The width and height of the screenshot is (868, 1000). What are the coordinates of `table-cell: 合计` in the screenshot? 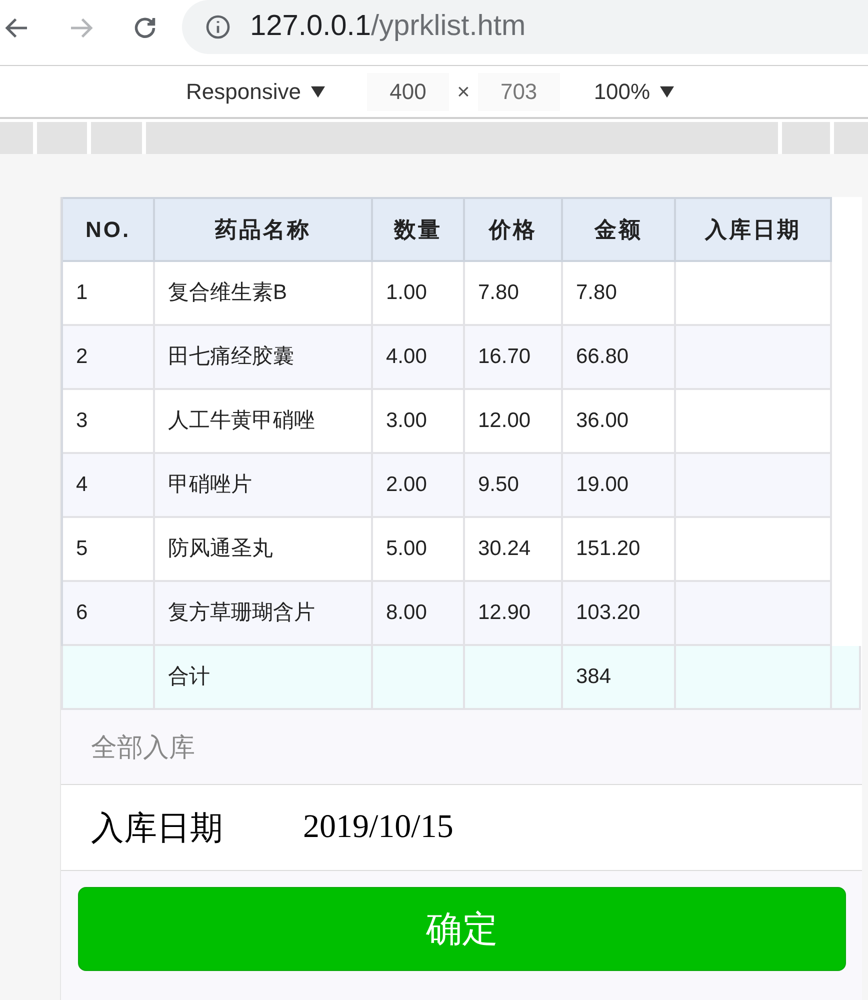 It's located at (264, 677).